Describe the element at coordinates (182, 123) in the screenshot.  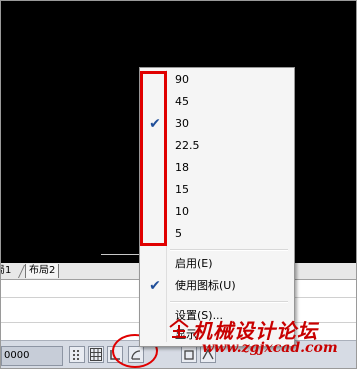
I see `menu-item-label: 30` at that location.